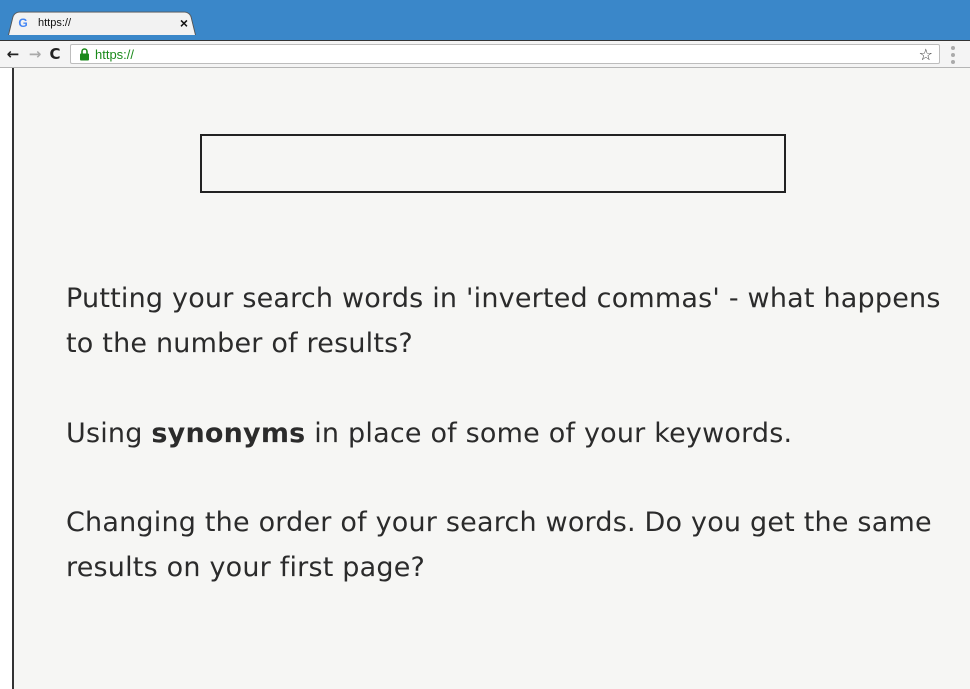  Describe the element at coordinates (926, 54) in the screenshot. I see `bookmark-star-icon: ☆` at that location.